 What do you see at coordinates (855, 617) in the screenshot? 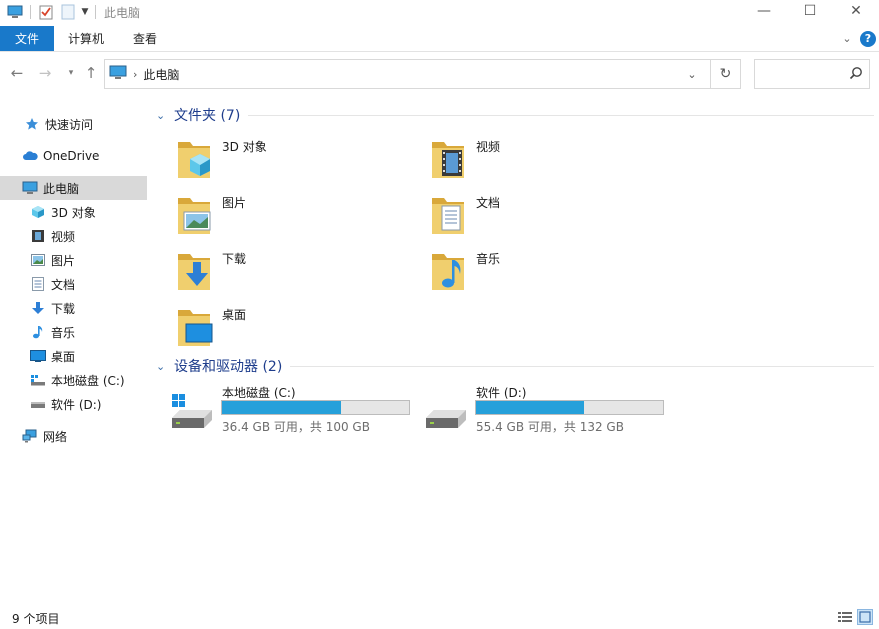
I see `view-switcher` at bounding box center [855, 617].